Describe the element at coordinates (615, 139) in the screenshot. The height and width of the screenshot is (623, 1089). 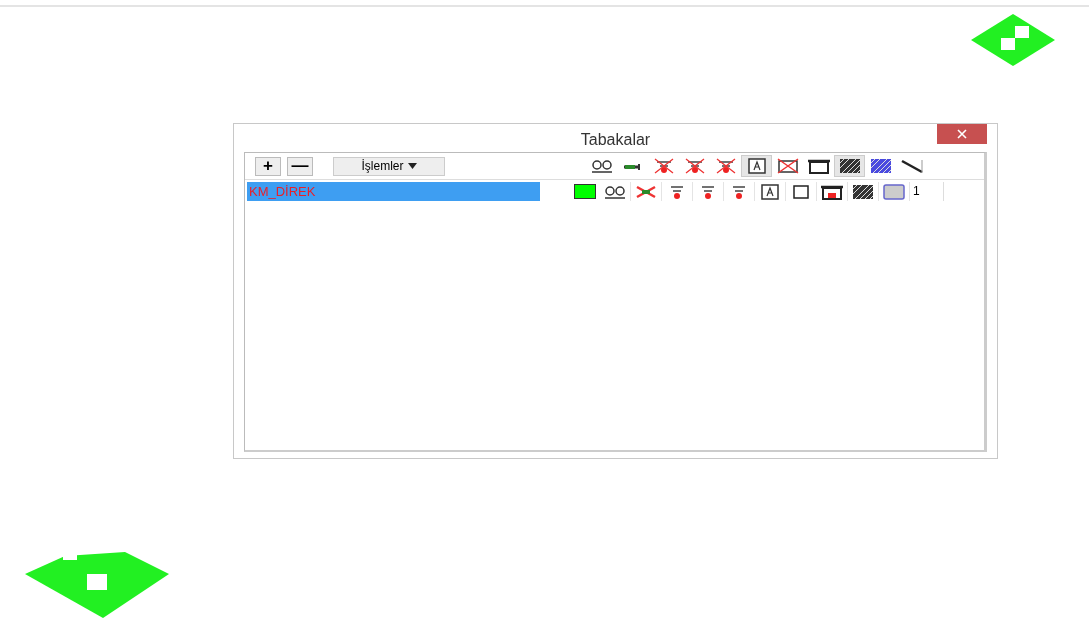
I see `dialog-title: Tabakalar` at that location.